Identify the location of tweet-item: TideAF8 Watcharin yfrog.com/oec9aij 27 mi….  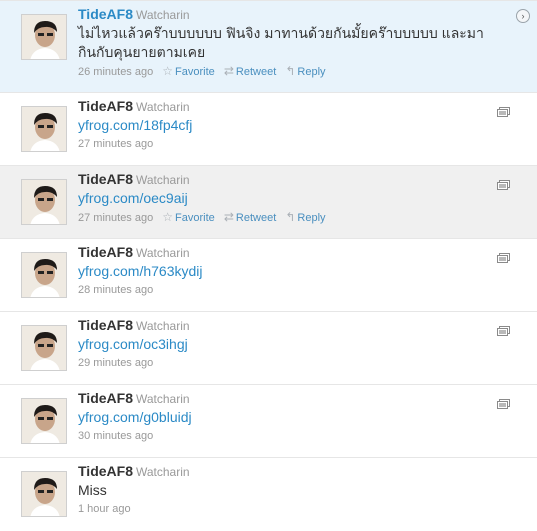
(268, 202).